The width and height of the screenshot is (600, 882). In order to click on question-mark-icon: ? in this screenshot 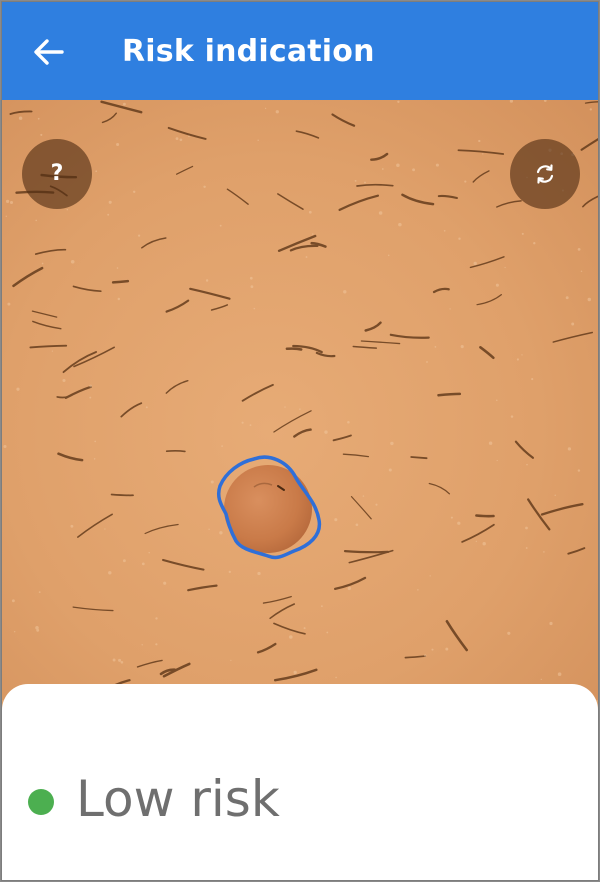, I will do `click(57, 173)`.